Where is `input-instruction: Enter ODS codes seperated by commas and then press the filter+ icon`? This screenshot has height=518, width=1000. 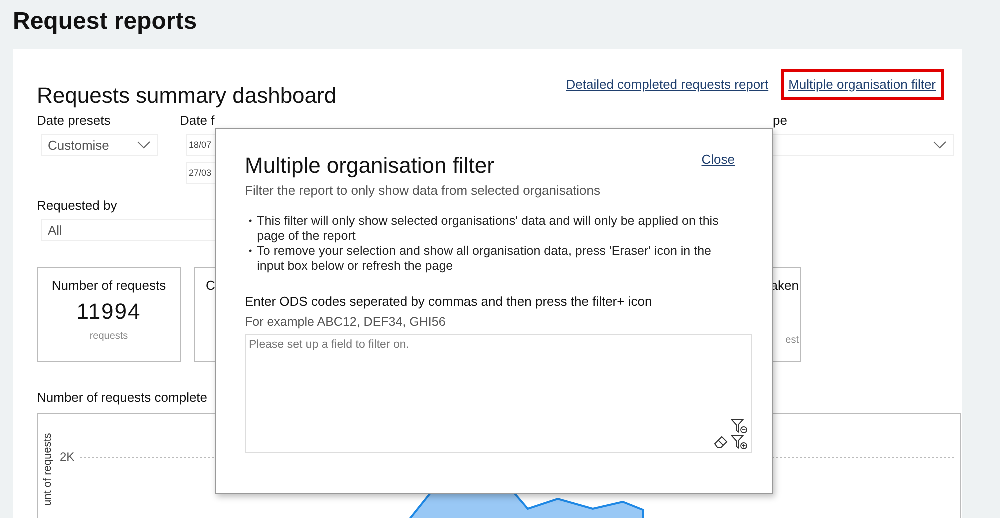 input-instruction: Enter ODS codes seperated by commas and then press the filter+ icon is located at coordinates (449, 301).